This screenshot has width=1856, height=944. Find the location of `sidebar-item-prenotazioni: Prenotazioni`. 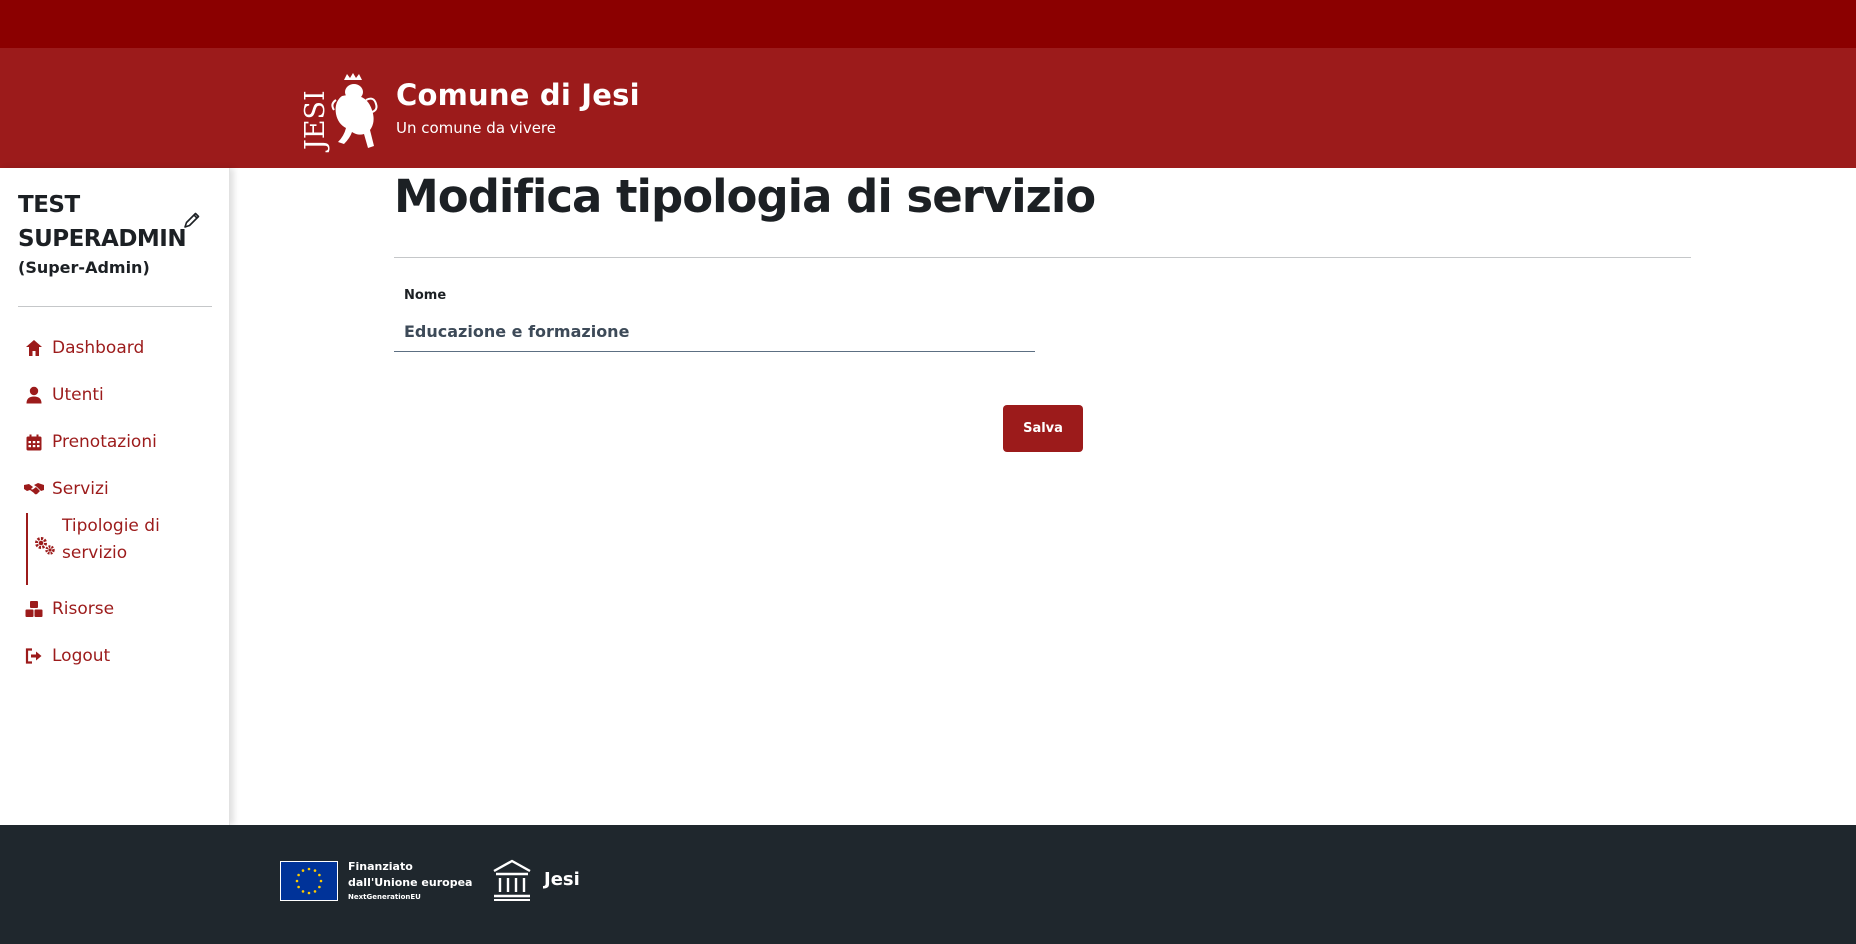

sidebar-item-prenotazioni: Prenotazioni is located at coordinates (90, 442).